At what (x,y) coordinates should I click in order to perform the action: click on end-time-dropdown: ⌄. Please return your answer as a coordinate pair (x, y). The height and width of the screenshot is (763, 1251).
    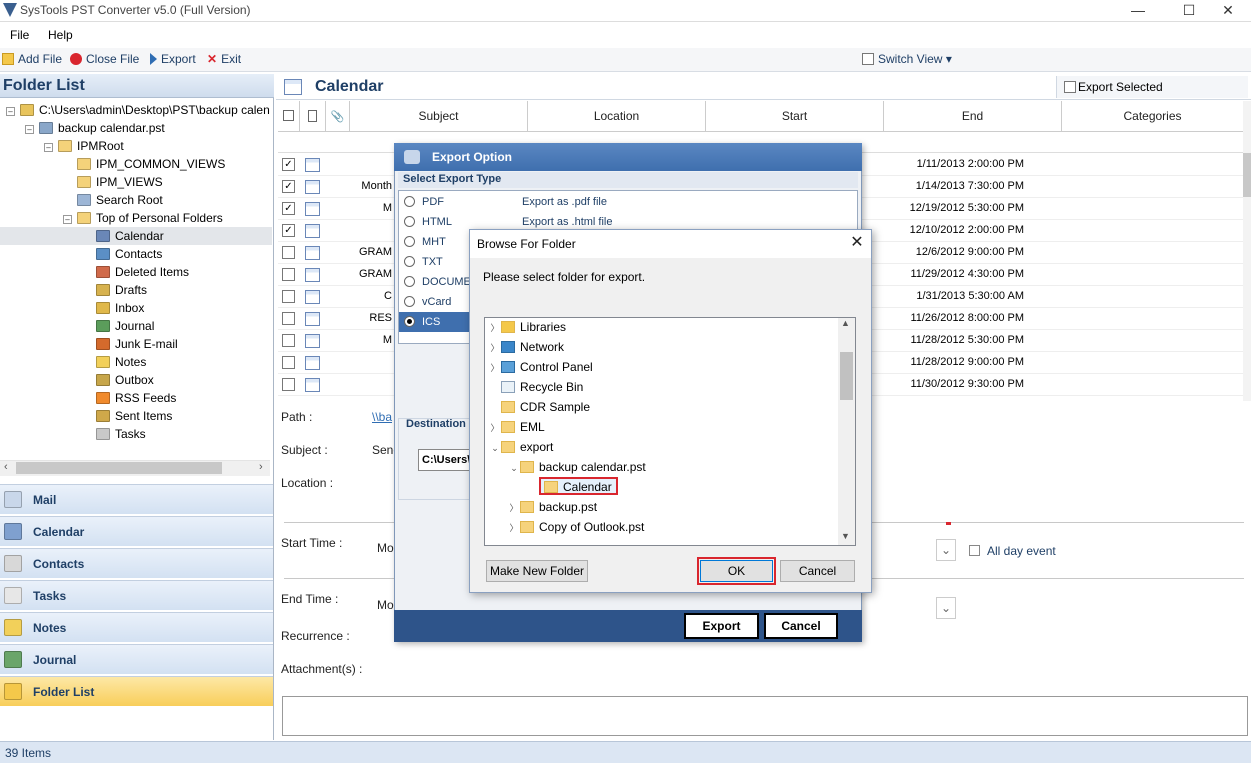
    Looking at the image, I should click on (946, 608).